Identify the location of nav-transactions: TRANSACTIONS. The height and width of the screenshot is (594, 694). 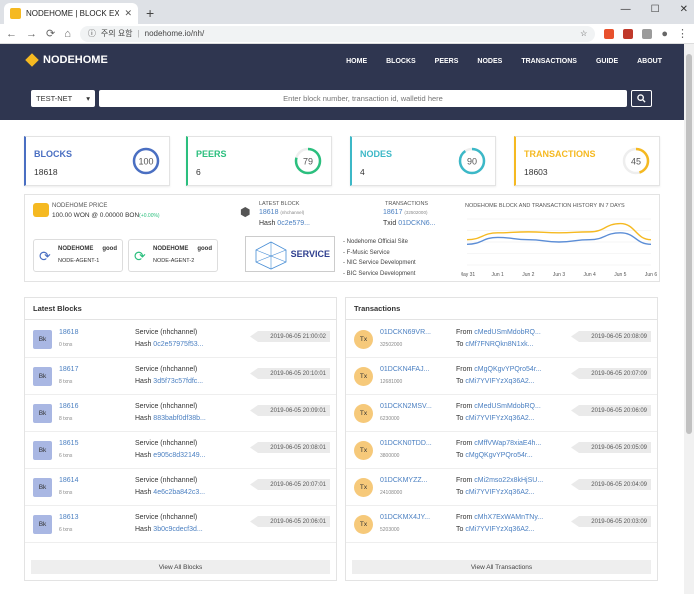
(549, 61).